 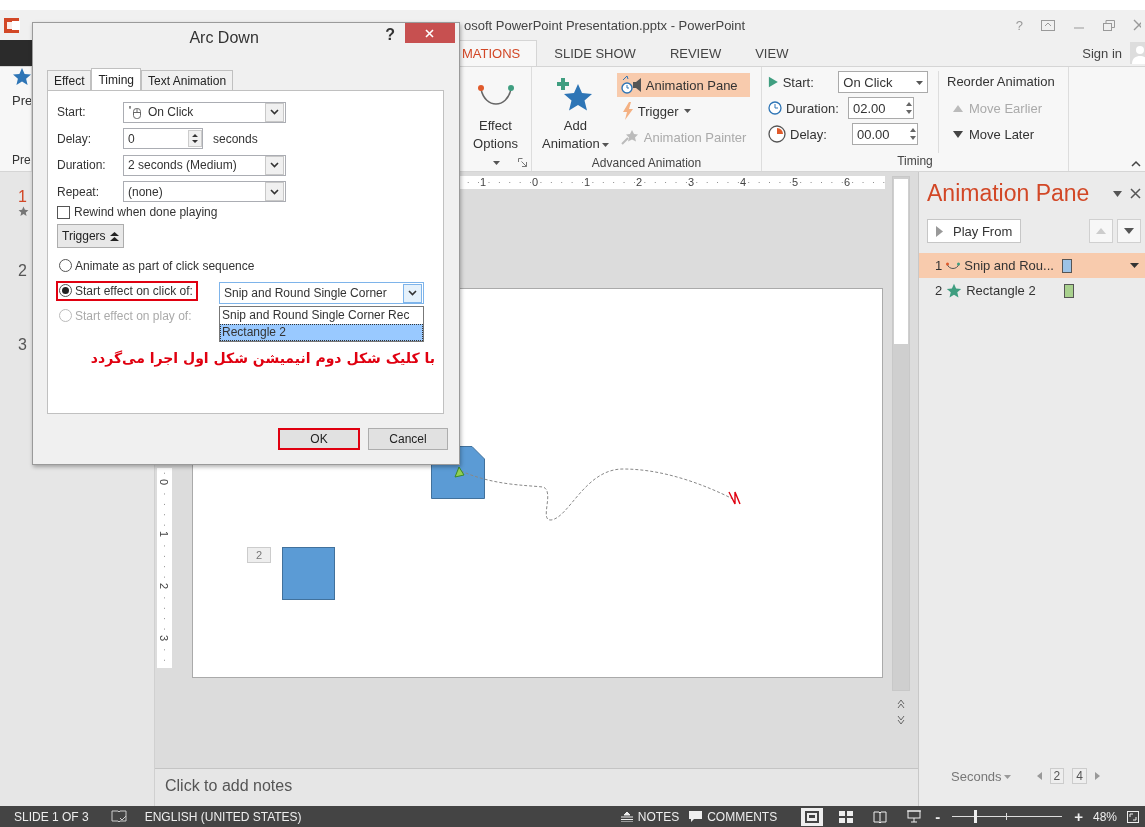 I want to click on ribbon-command: Trigger, so click(x=683, y=111).